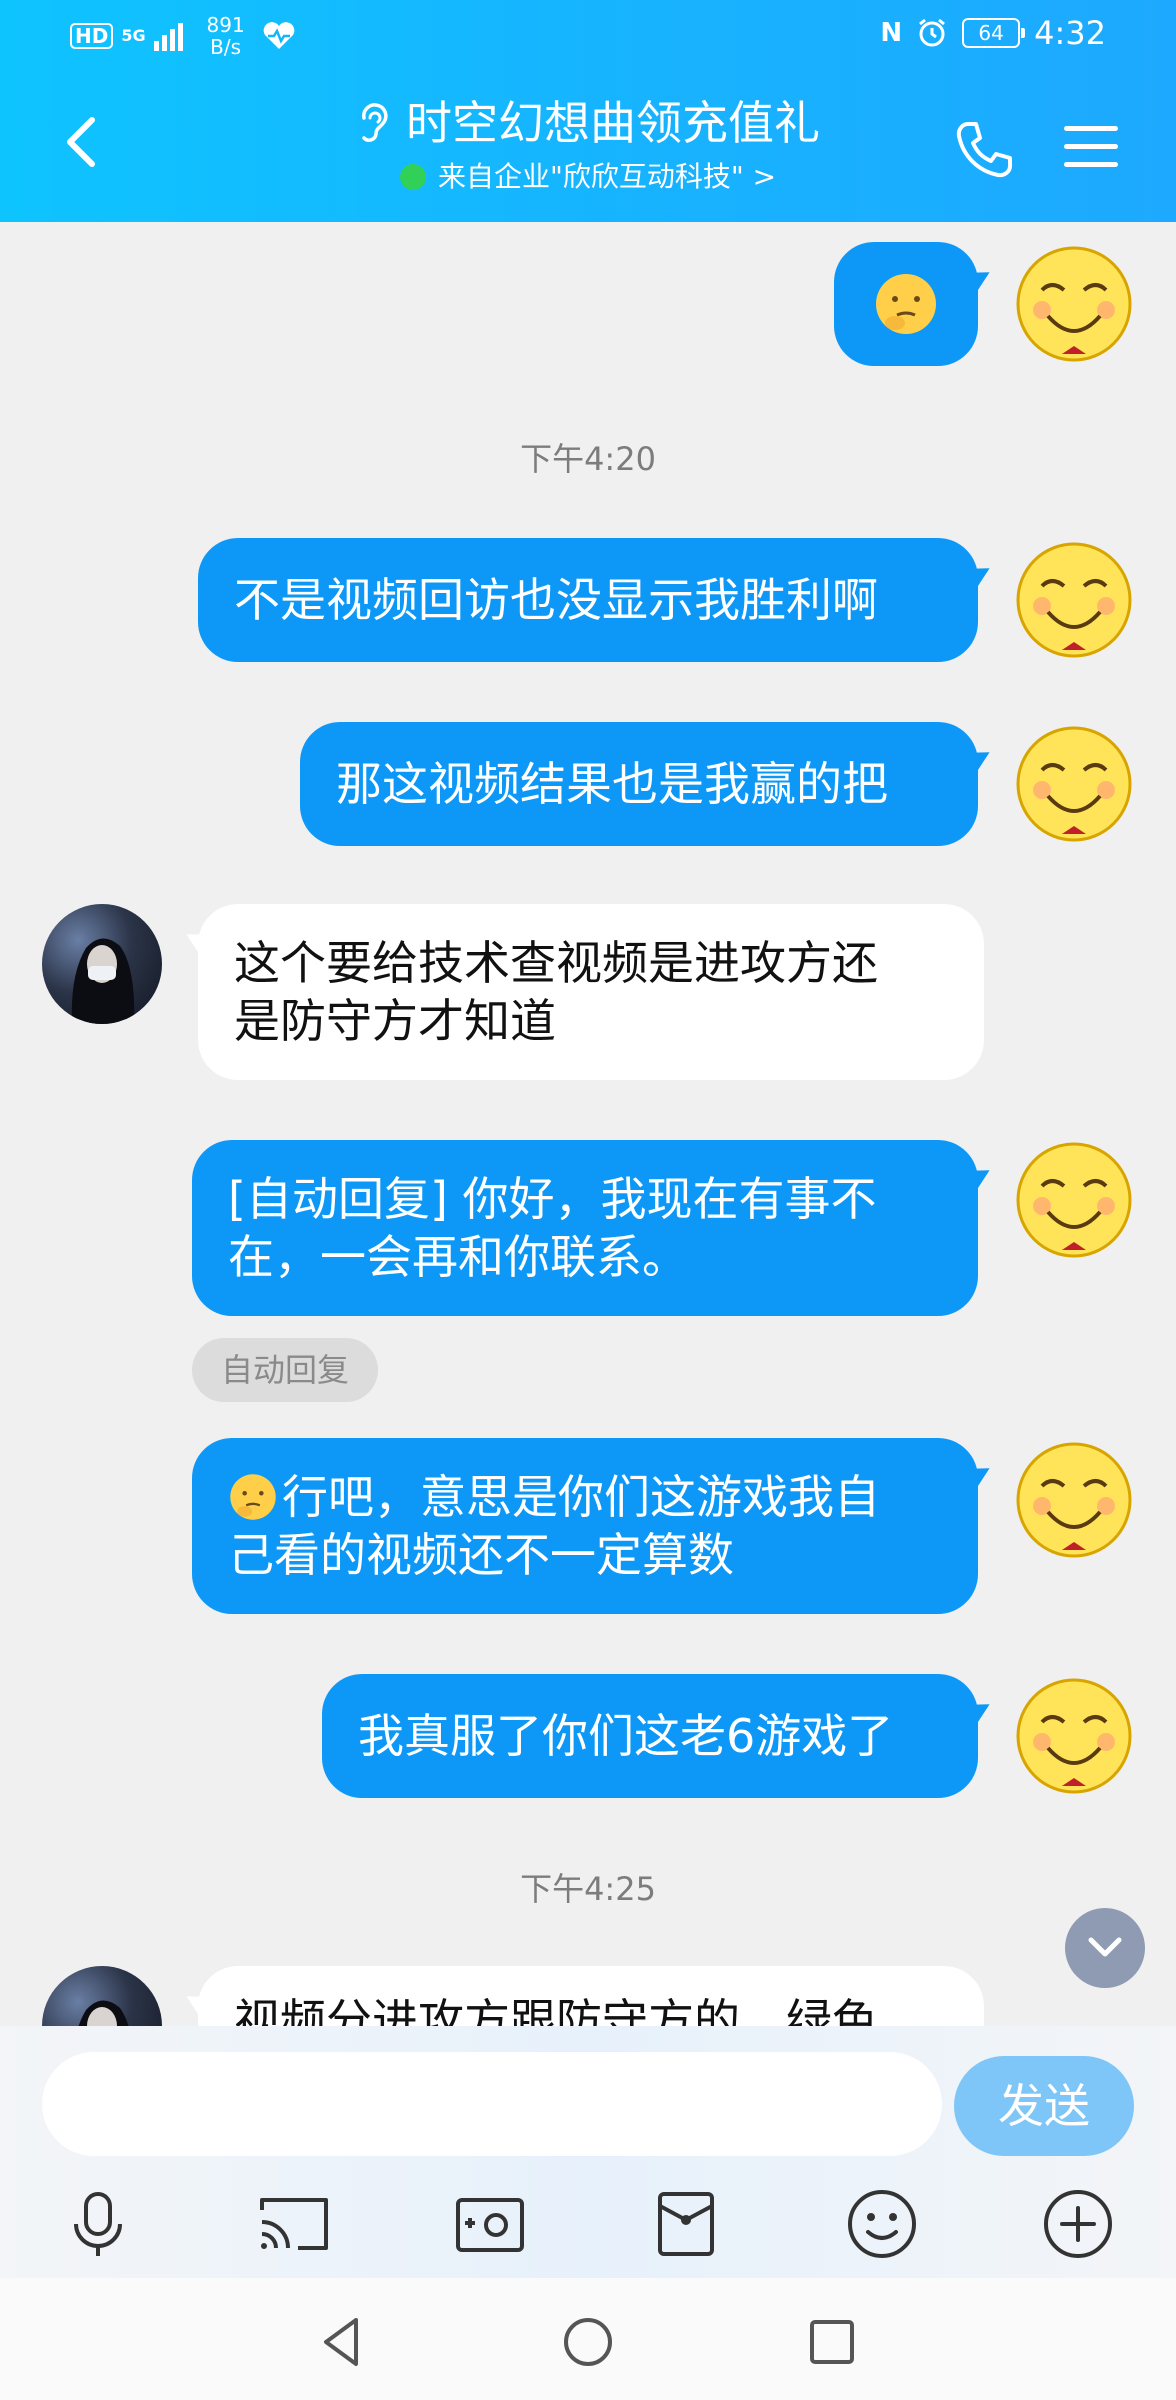  Describe the element at coordinates (588, 459) in the screenshot. I see `timestamp: 下午4:20` at that location.